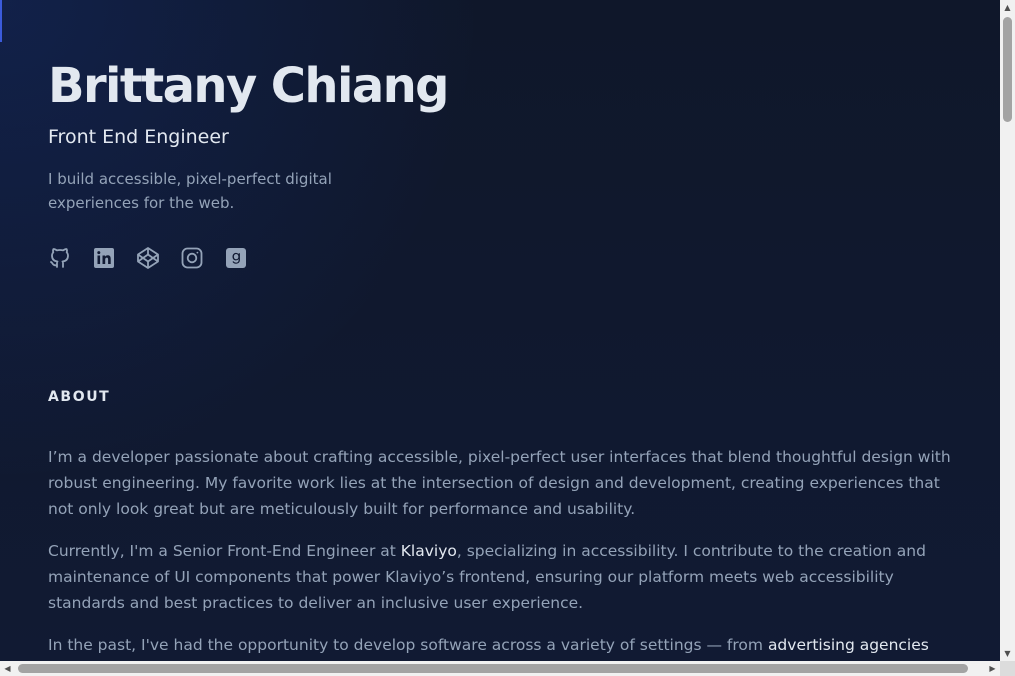  Describe the element at coordinates (1007, 7) in the screenshot. I see `scroll-up-arrow-icon: ▲` at that location.